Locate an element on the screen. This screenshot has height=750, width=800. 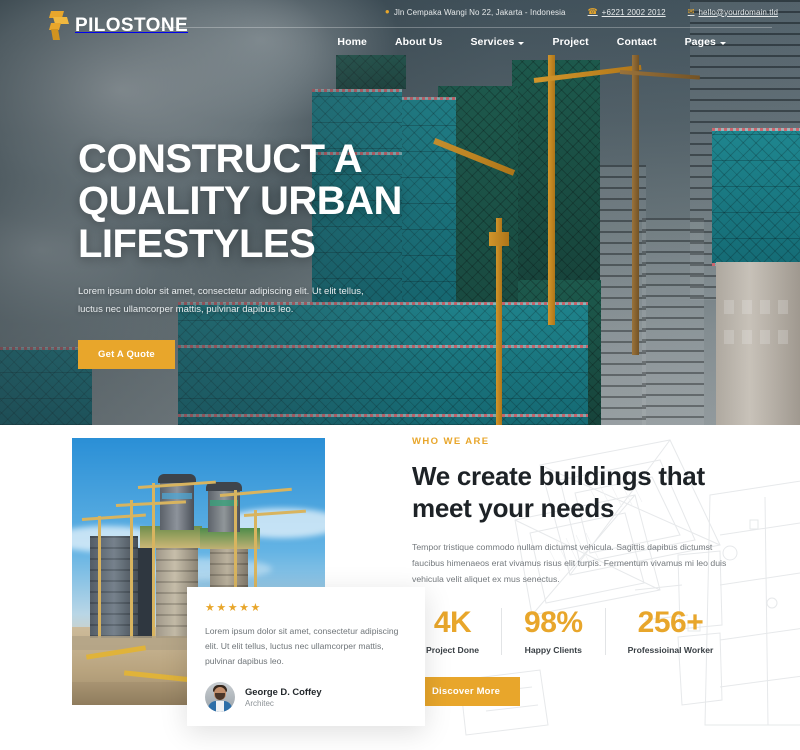
stat-label: Happy Clients is located at coordinates (553, 649).